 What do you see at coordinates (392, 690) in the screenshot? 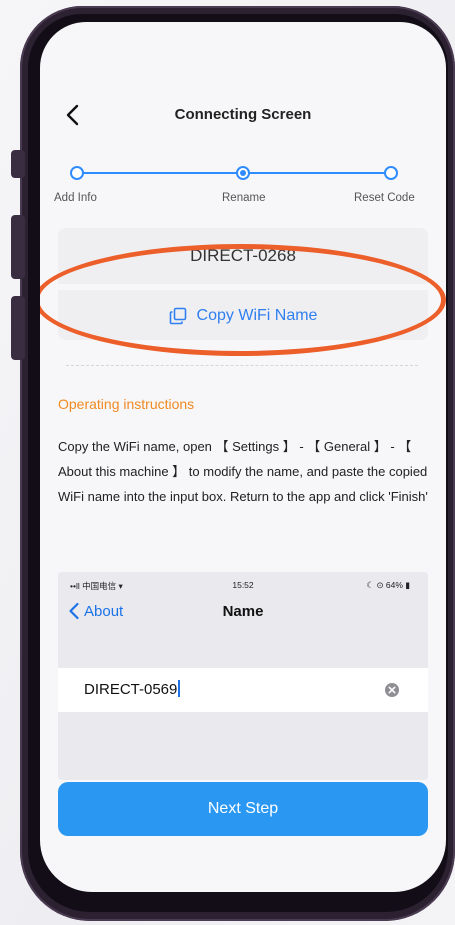
I see `clear-icon` at bounding box center [392, 690].